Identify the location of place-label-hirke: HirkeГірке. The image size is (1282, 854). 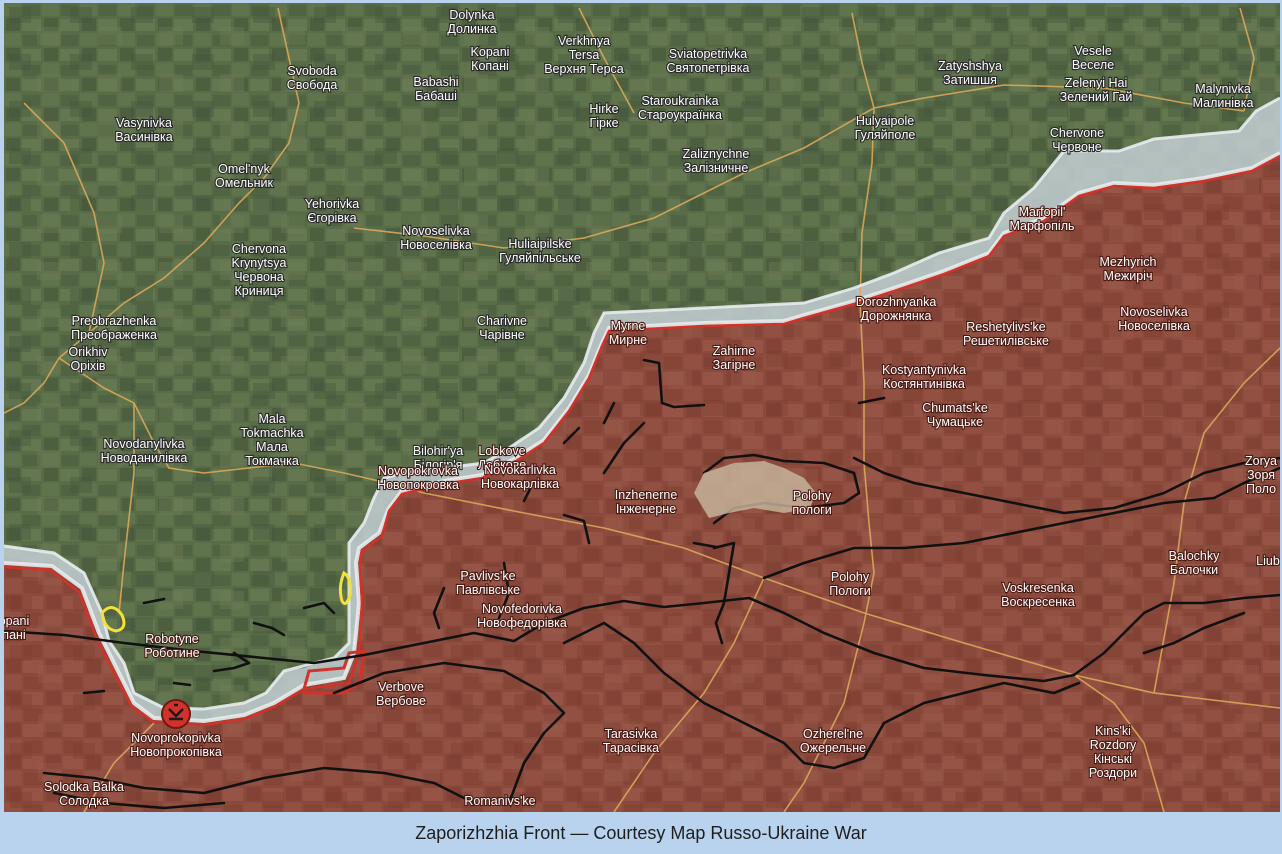
(603, 116).